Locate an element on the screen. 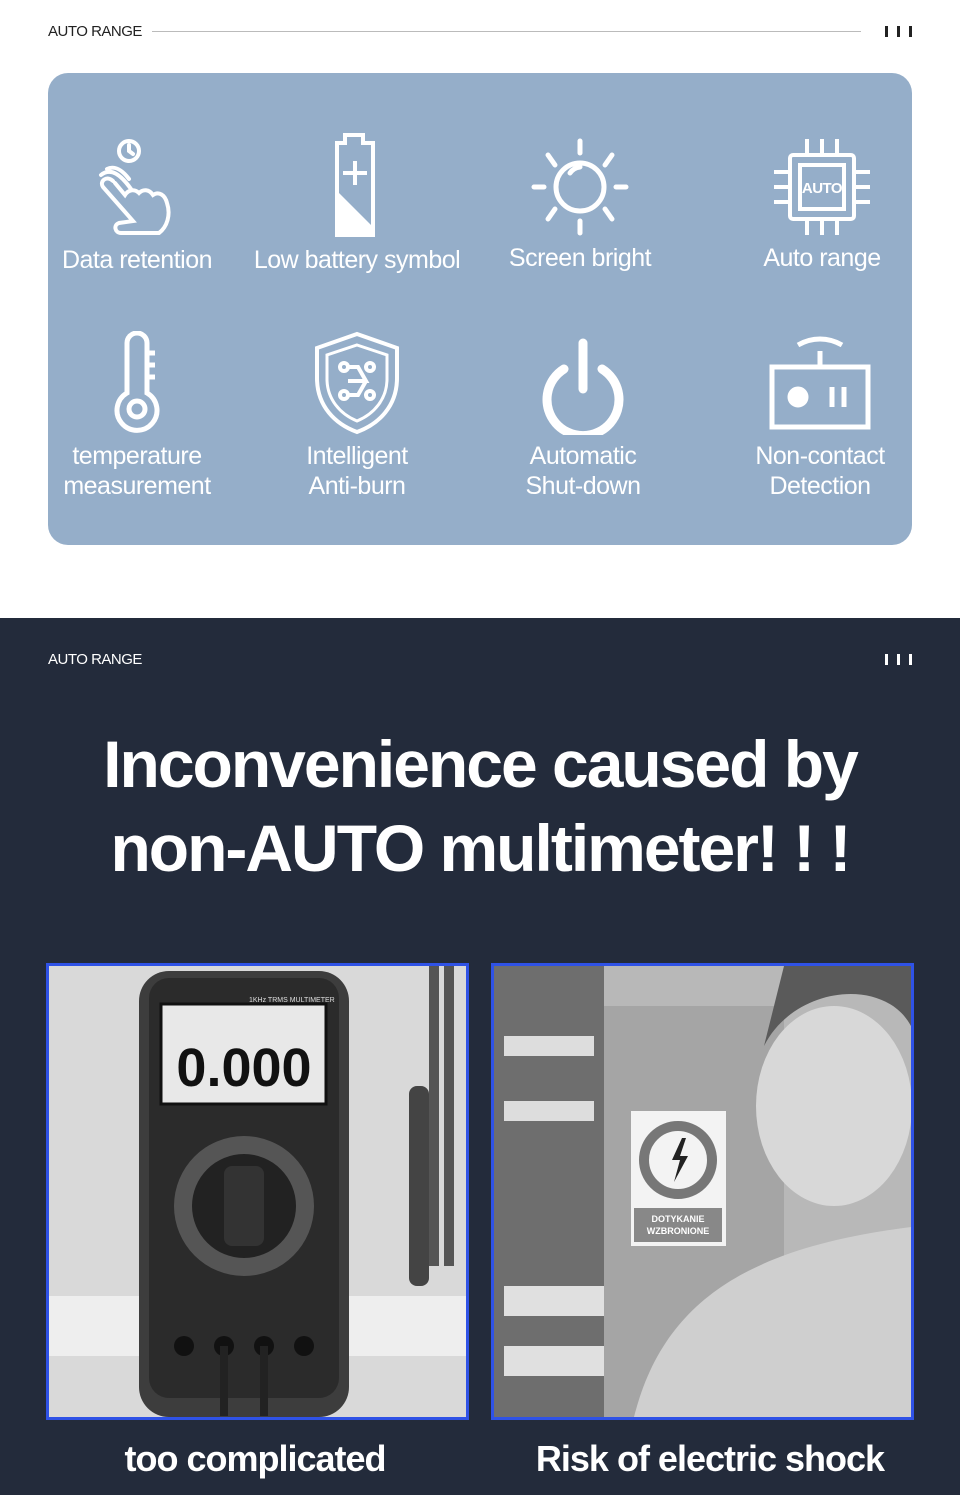 This screenshot has height=1495, width=960. photo-caption: too complicated is located at coordinates (255, 1458).